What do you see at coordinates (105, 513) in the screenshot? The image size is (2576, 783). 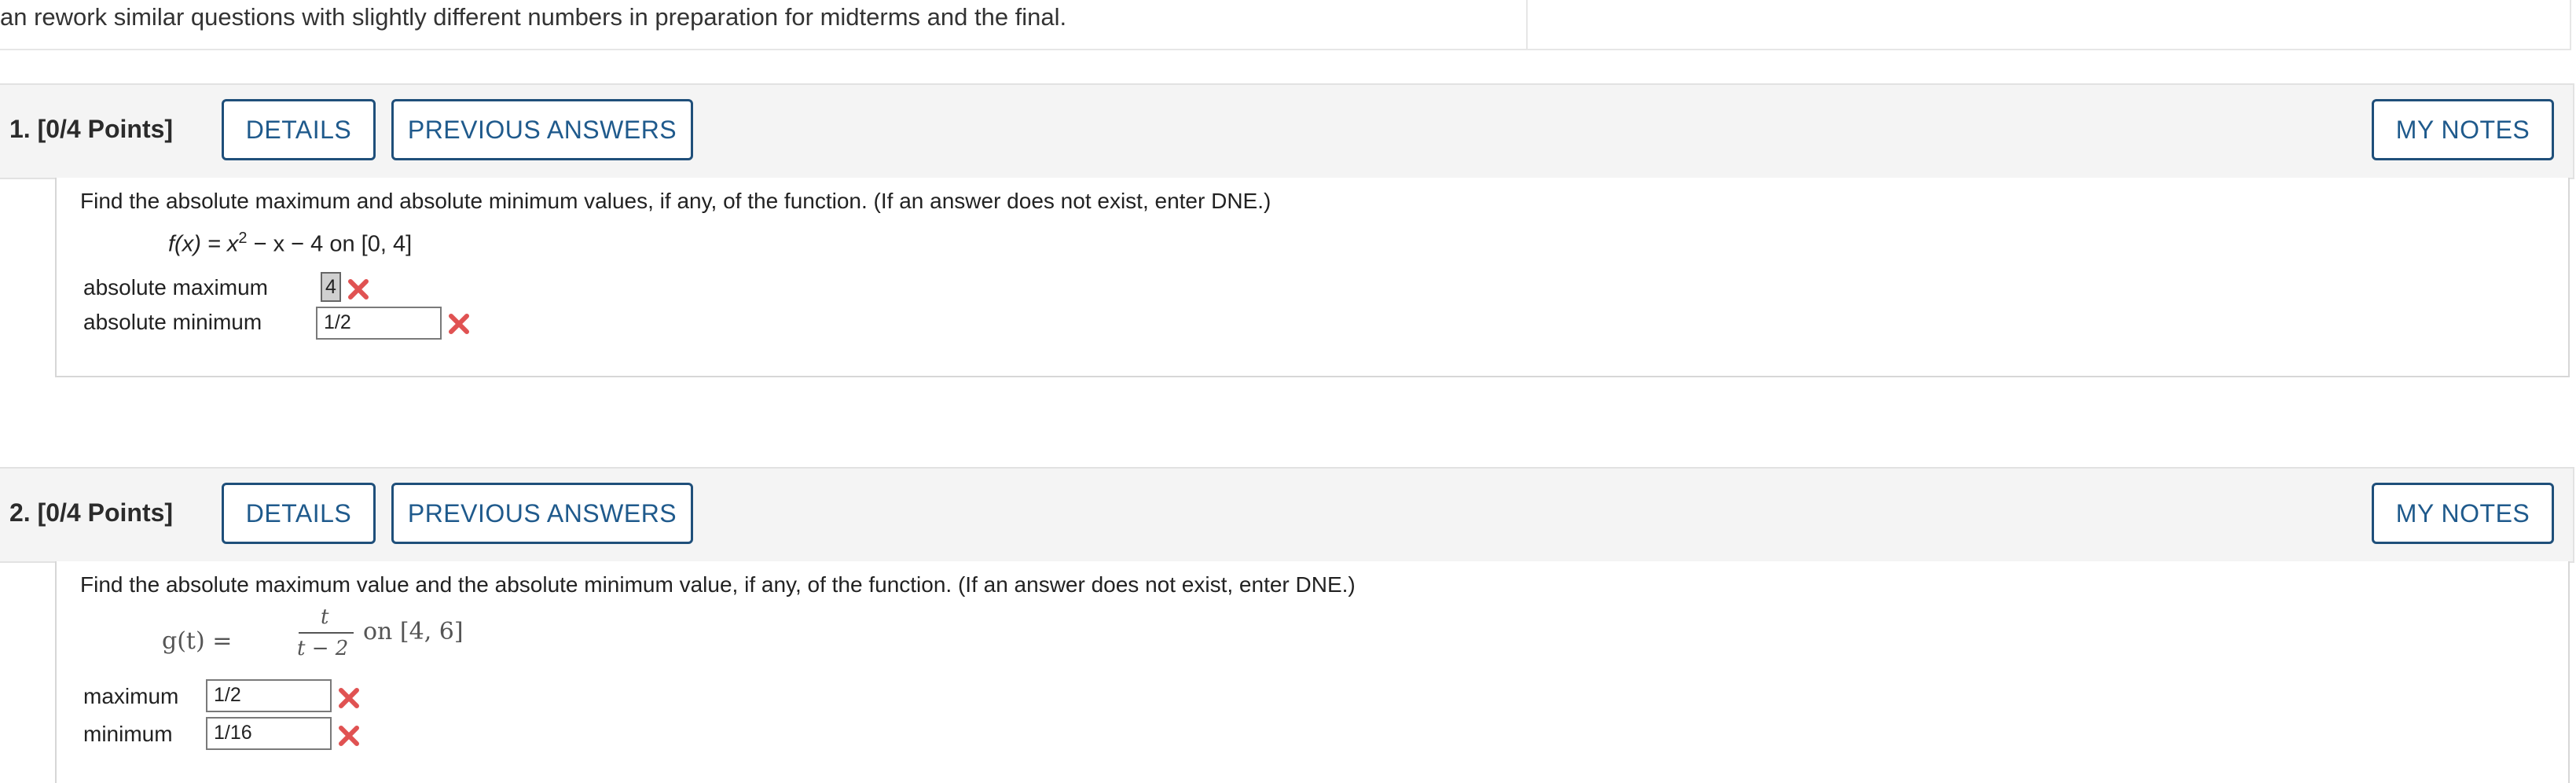 I see `question-2-points: [0/4 Points]` at bounding box center [105, 513].